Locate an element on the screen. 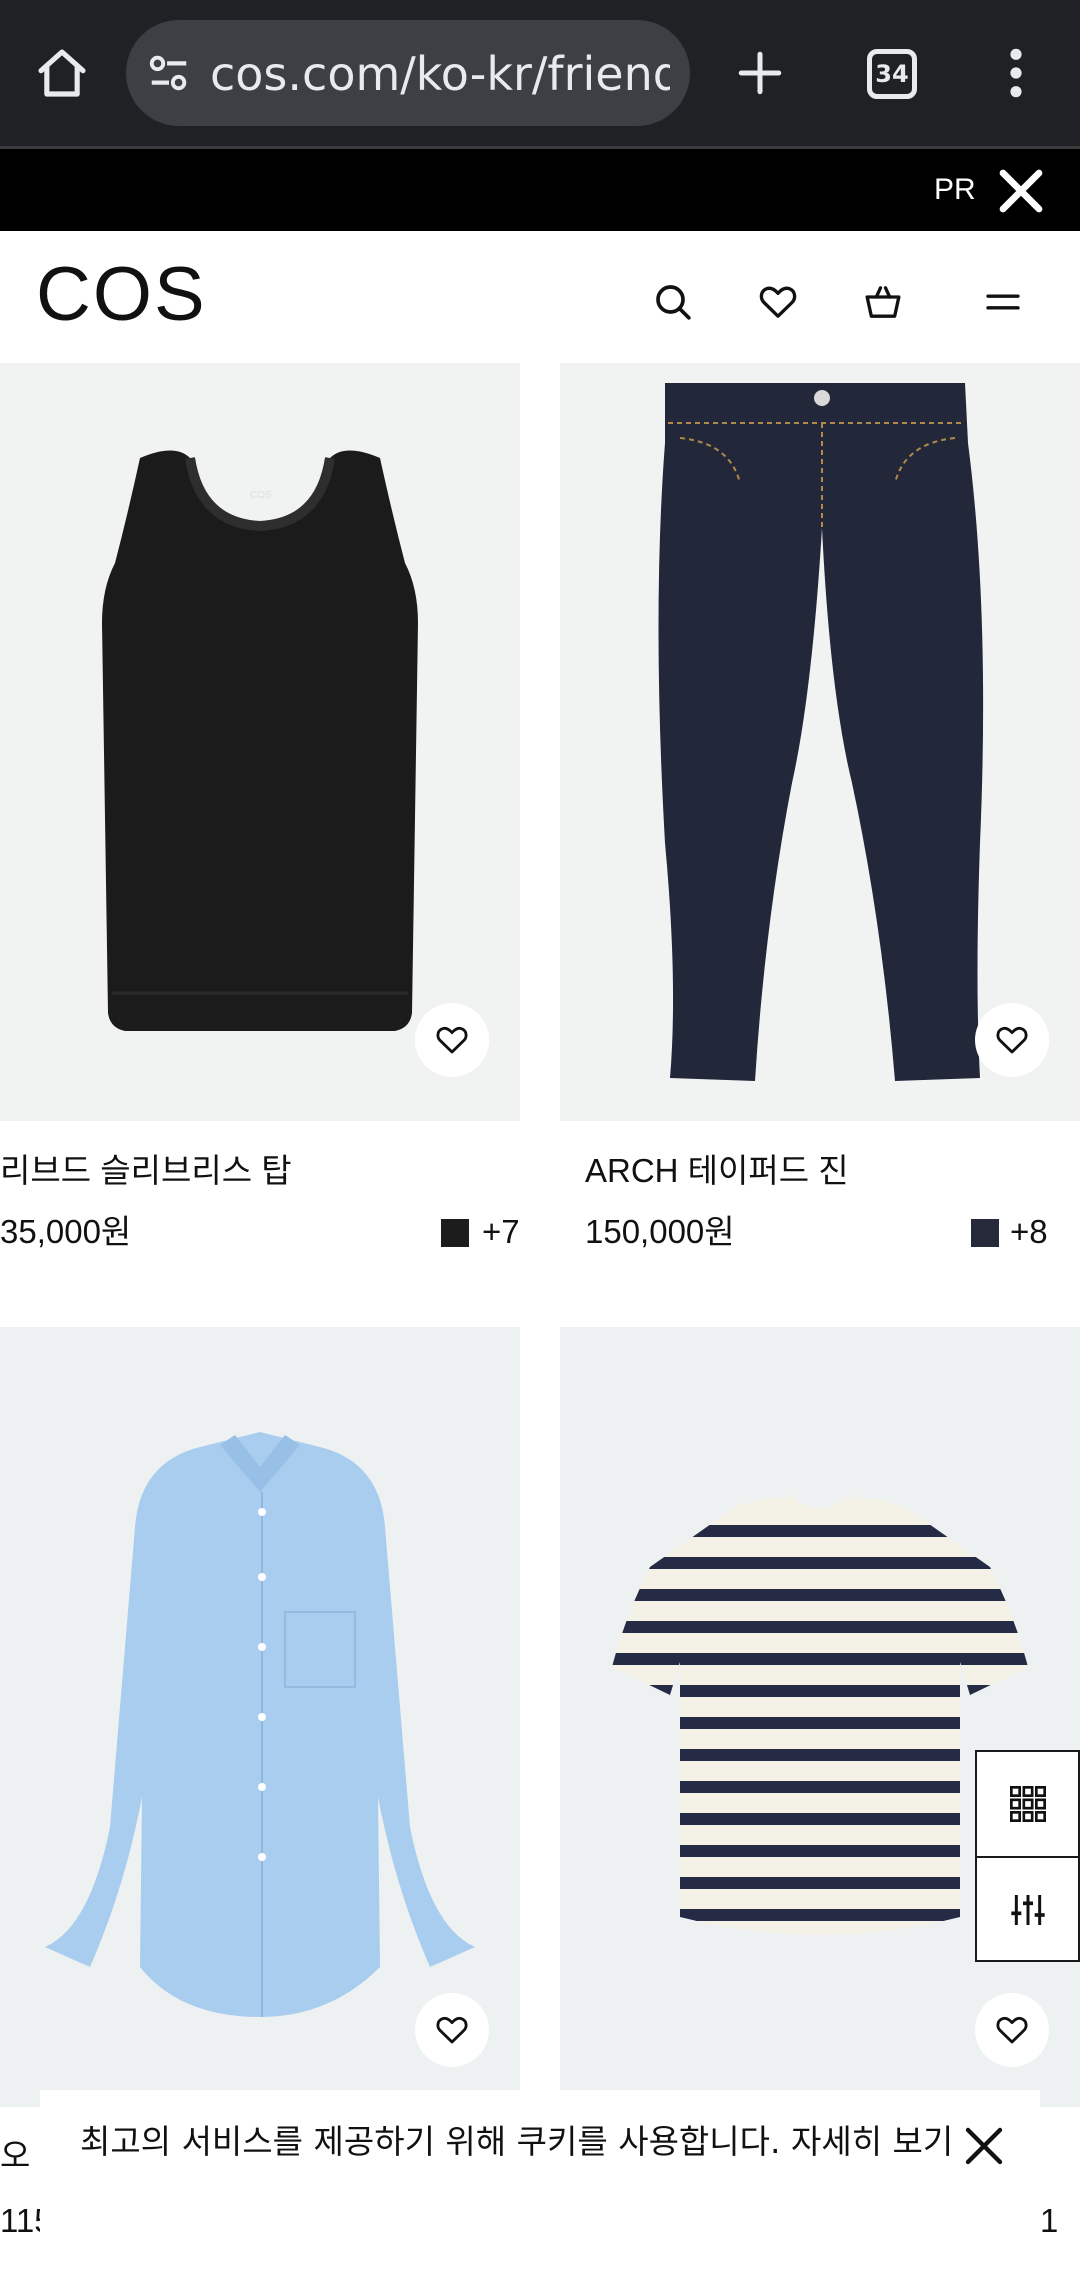  tab-switcher-icon: 34 is located at coordinates (892, 74).